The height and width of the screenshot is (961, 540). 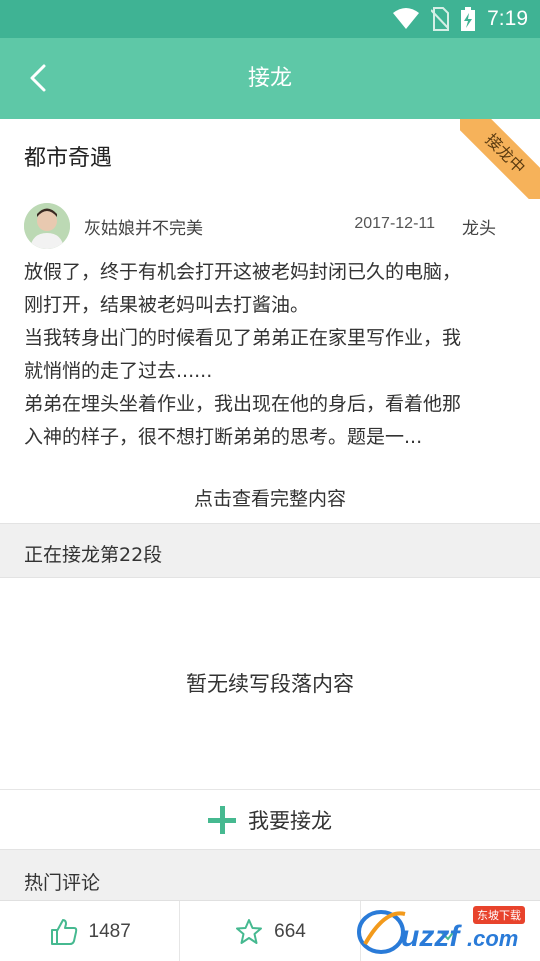 What do you see at coordinates (479, 229) in the screenshot?
I see `author-role: 龙头` at bounding box center [479, 229].